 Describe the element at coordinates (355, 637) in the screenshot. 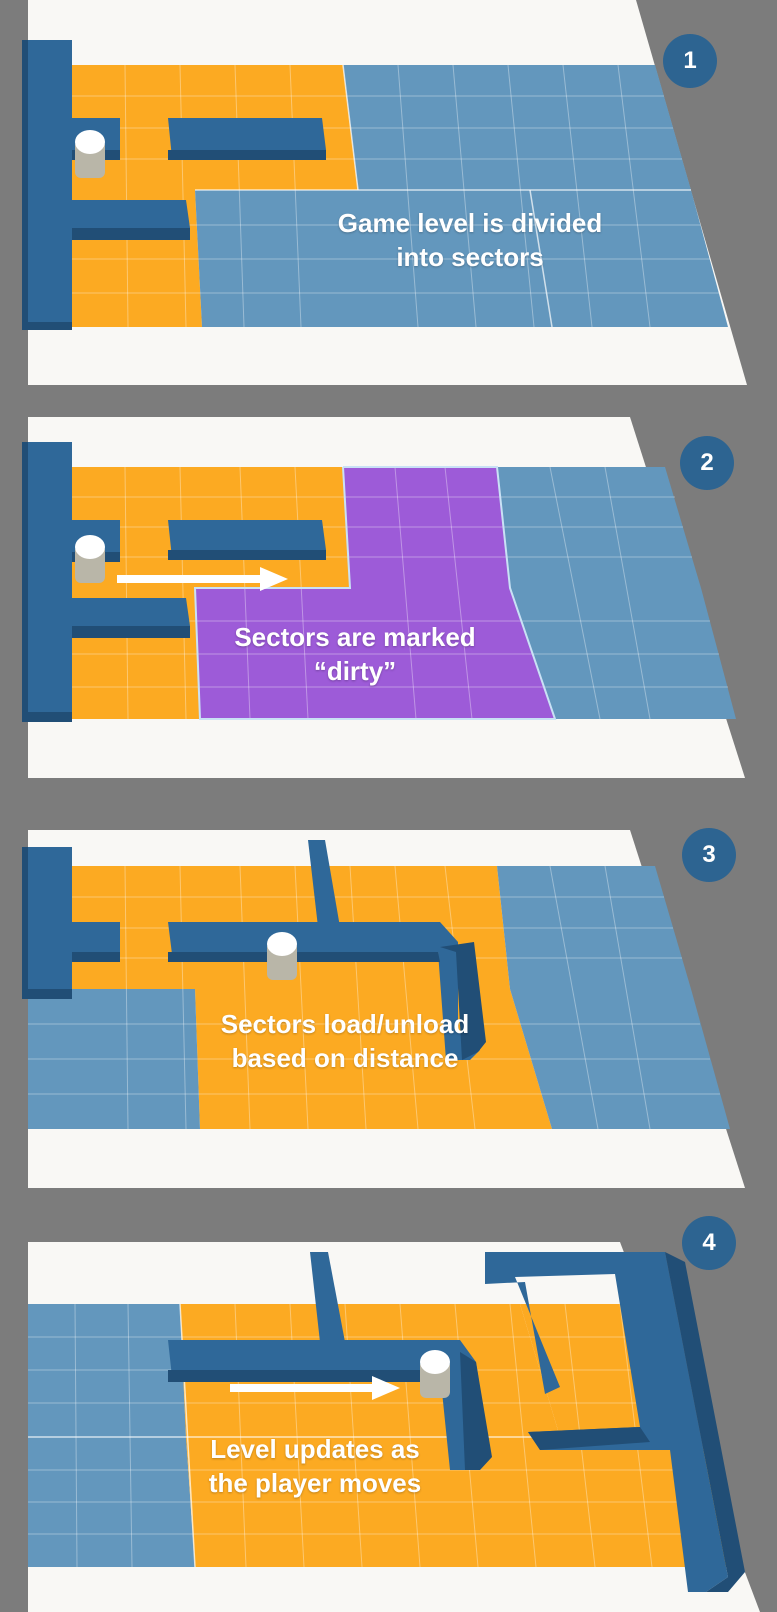

I see `caption-line: Sectors are marked` at that location.